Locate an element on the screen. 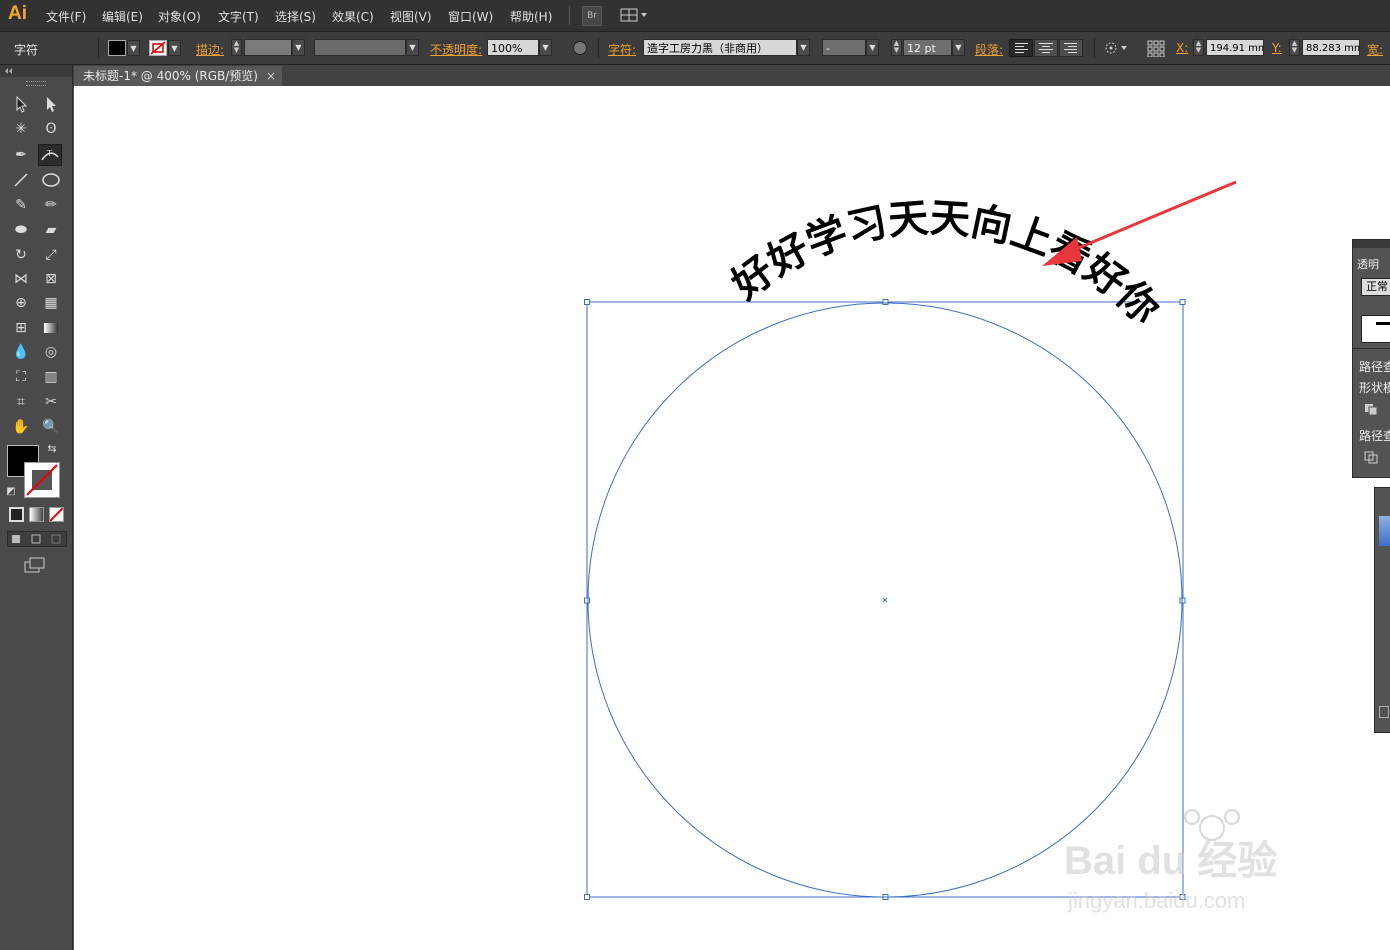 The width and height of the screenshot is (1390, 950). eraser-tool-icon: ▰ is located at coordinates (51, 230).